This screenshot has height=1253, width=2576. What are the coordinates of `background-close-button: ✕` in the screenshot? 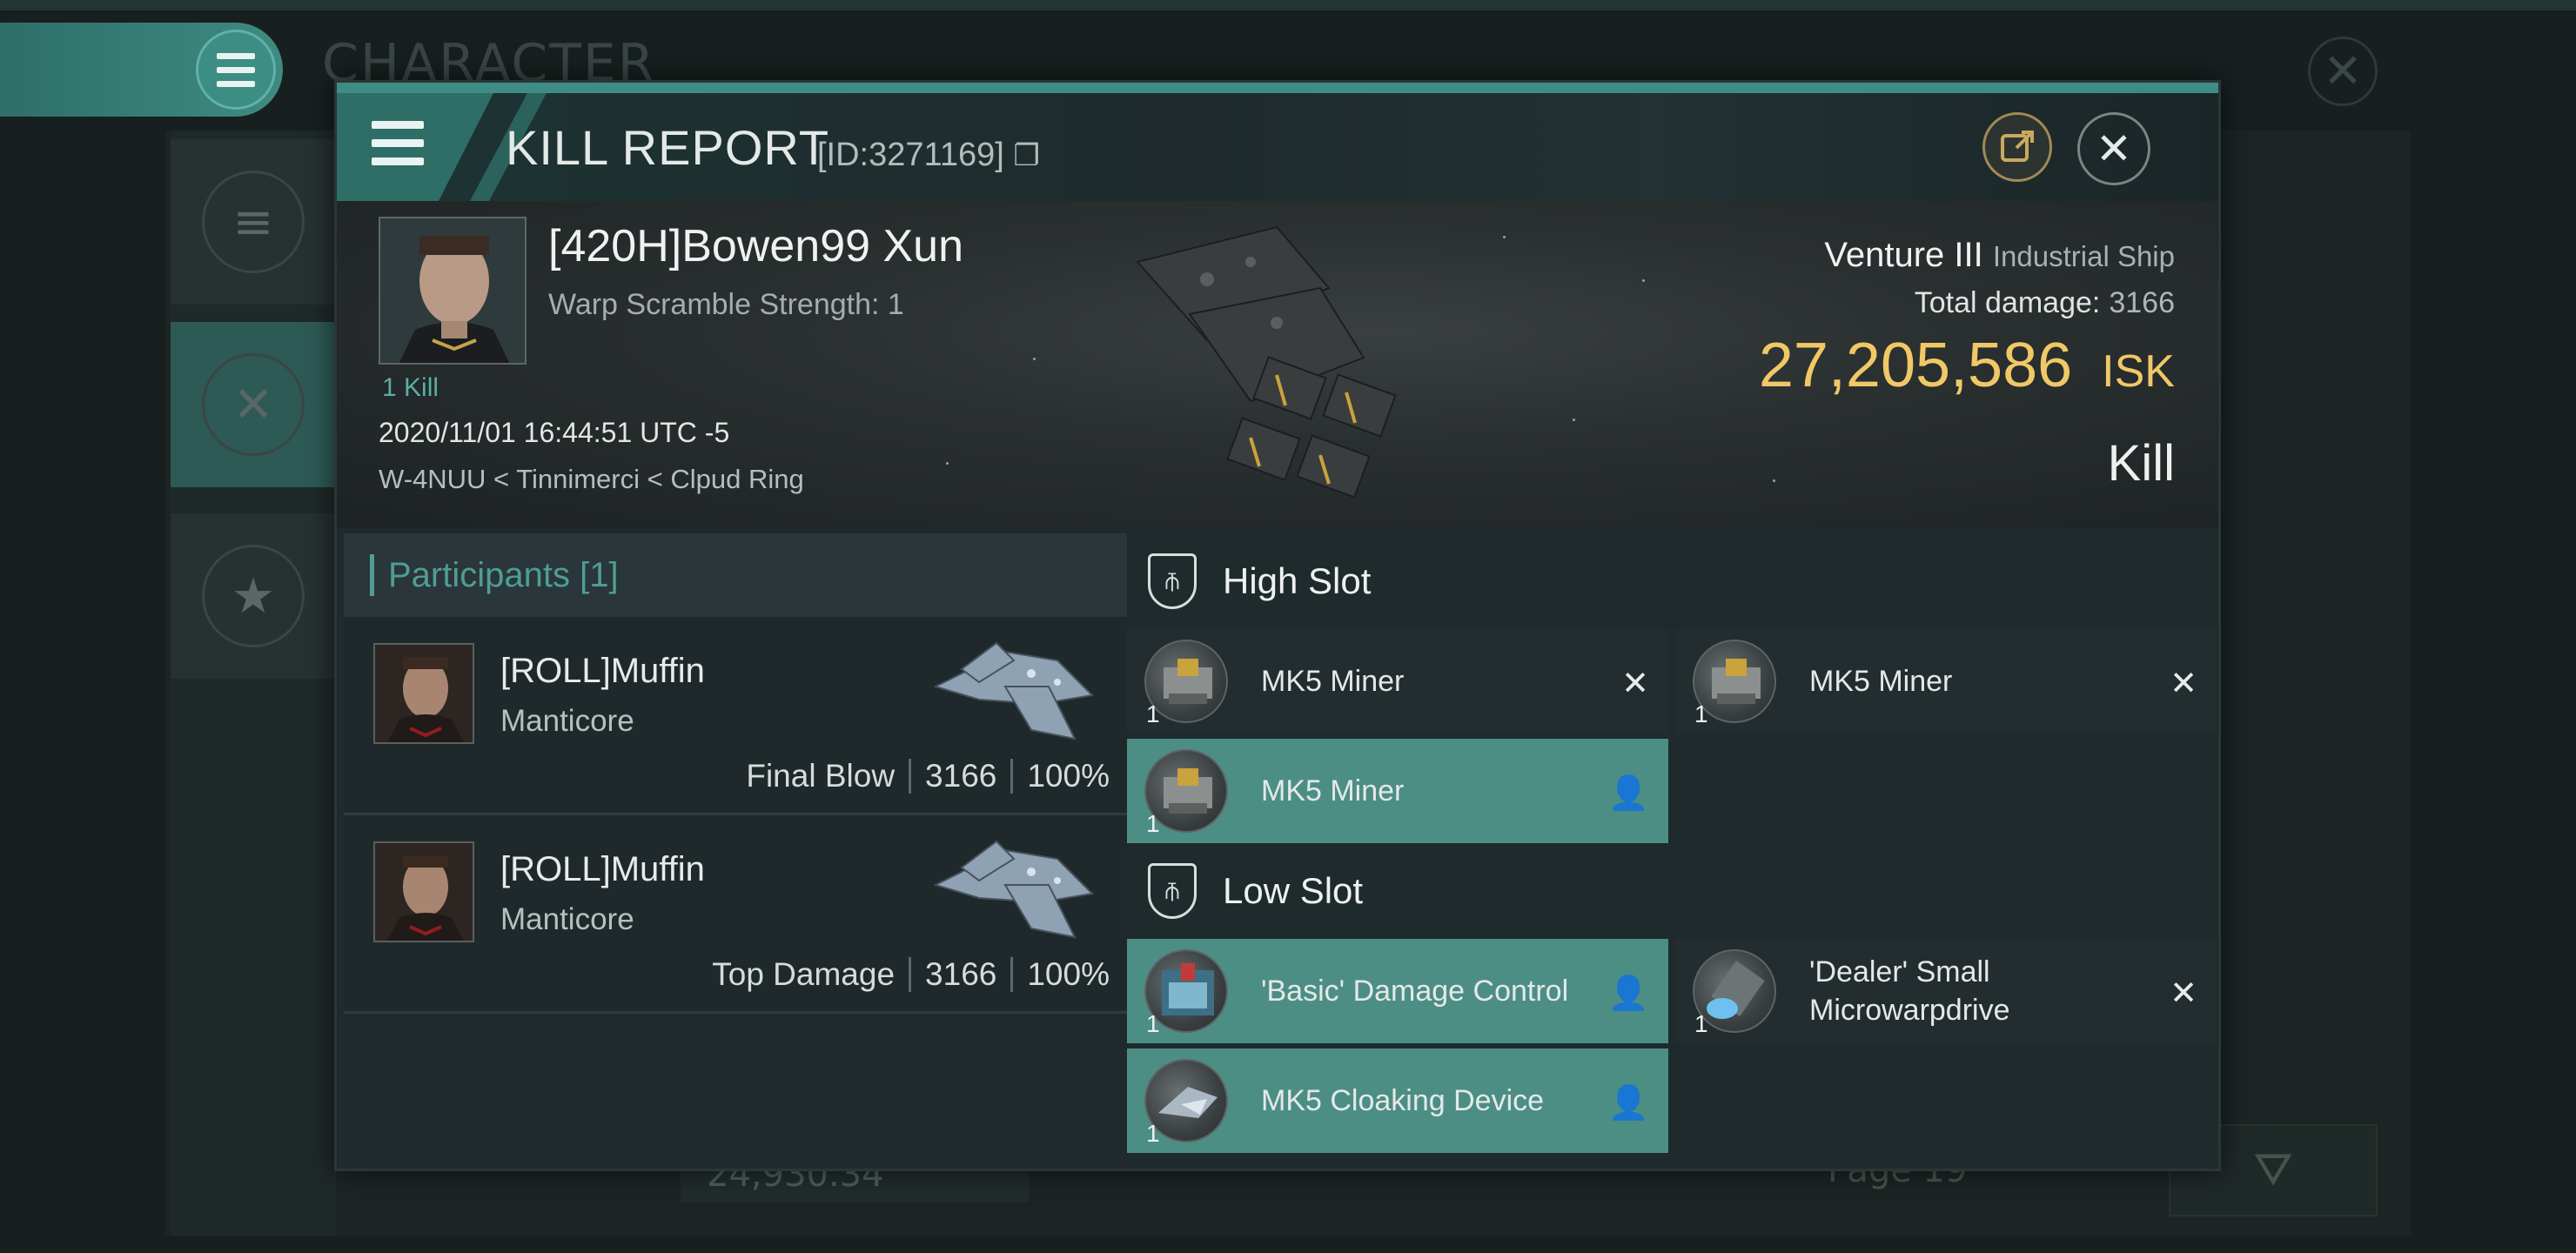 It's located at (2343, 71).